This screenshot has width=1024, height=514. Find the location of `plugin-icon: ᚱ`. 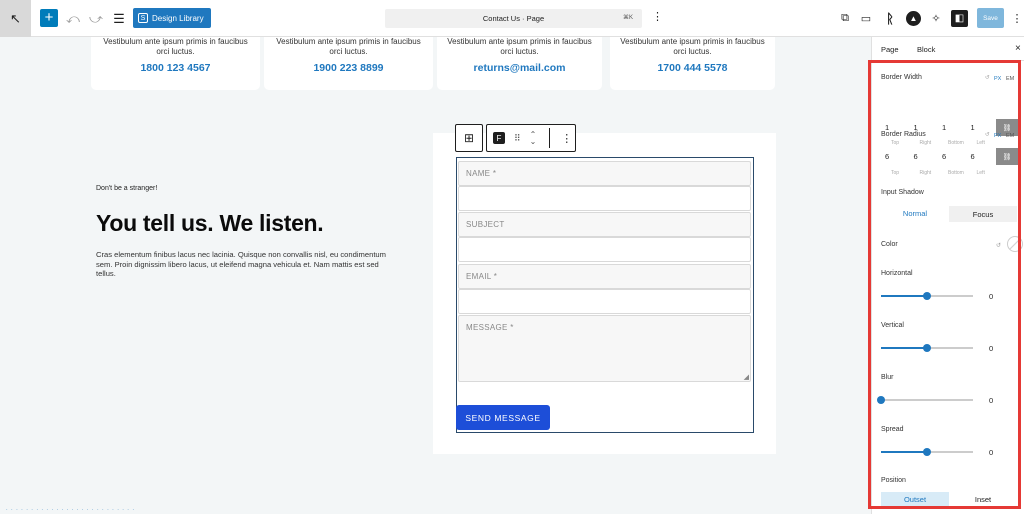

plugin-icon: ᚱ is located at coordinates (890, 18).